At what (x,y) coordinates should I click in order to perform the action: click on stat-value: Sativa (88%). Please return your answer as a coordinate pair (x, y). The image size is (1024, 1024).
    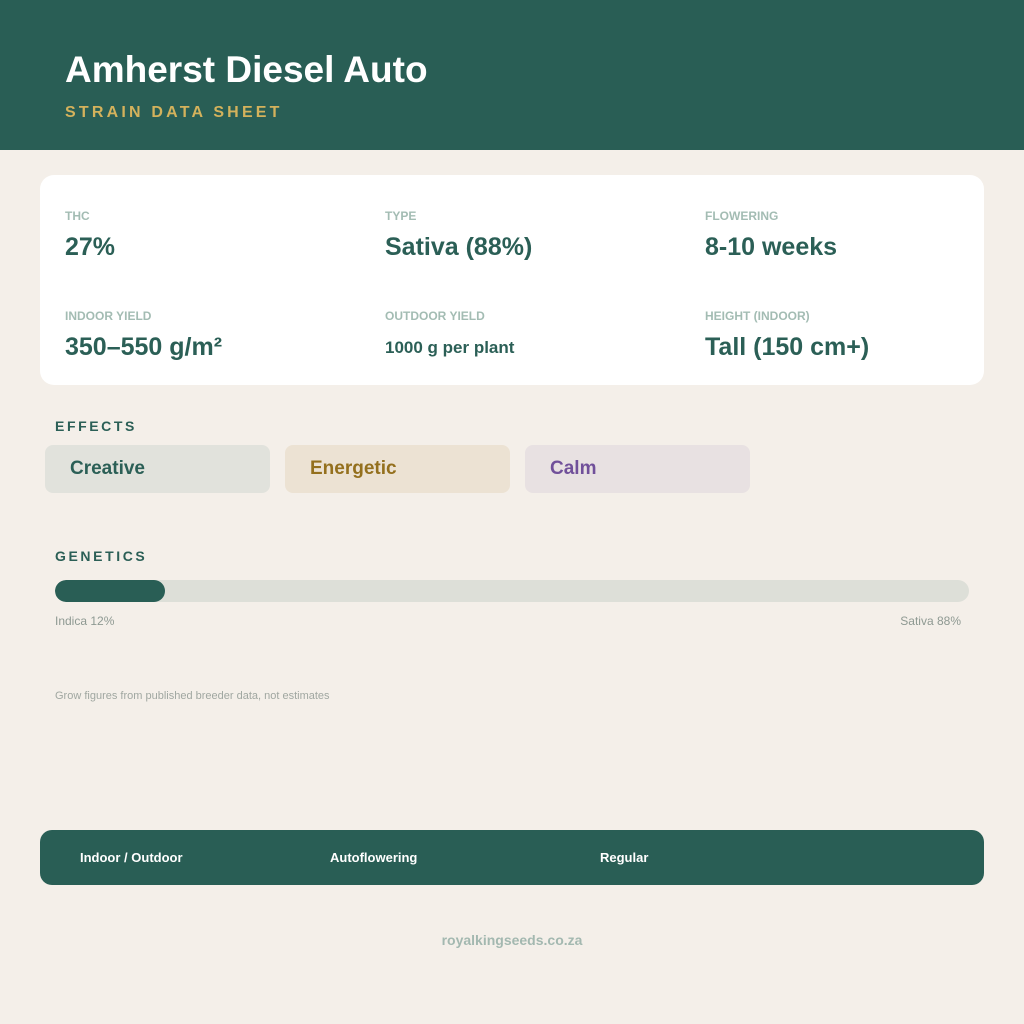
    Looking at the image, I should click on (459, 247).